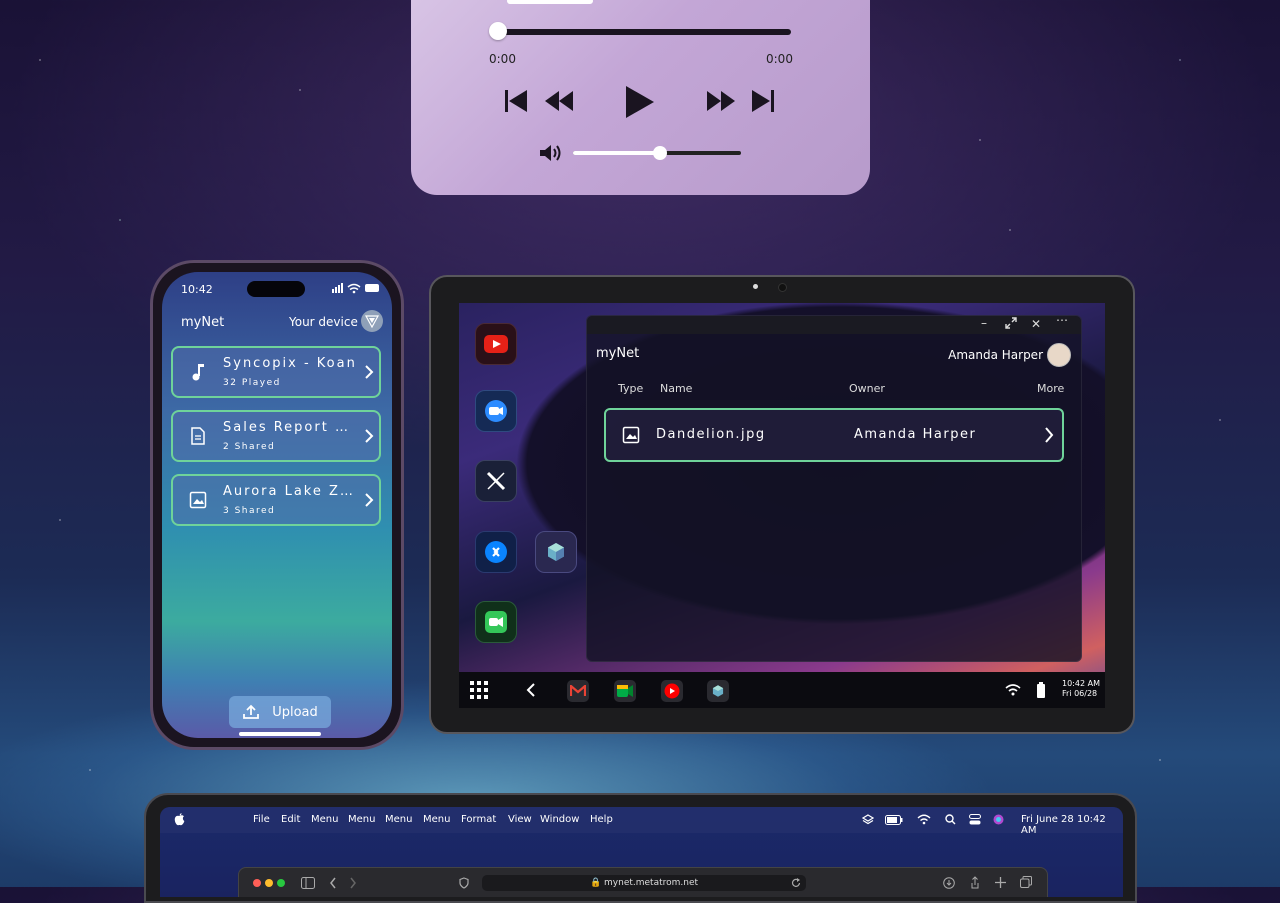 The width and height of the screenshot is (1280, 903). I want to click on shazam-icon, so click(496, 552).